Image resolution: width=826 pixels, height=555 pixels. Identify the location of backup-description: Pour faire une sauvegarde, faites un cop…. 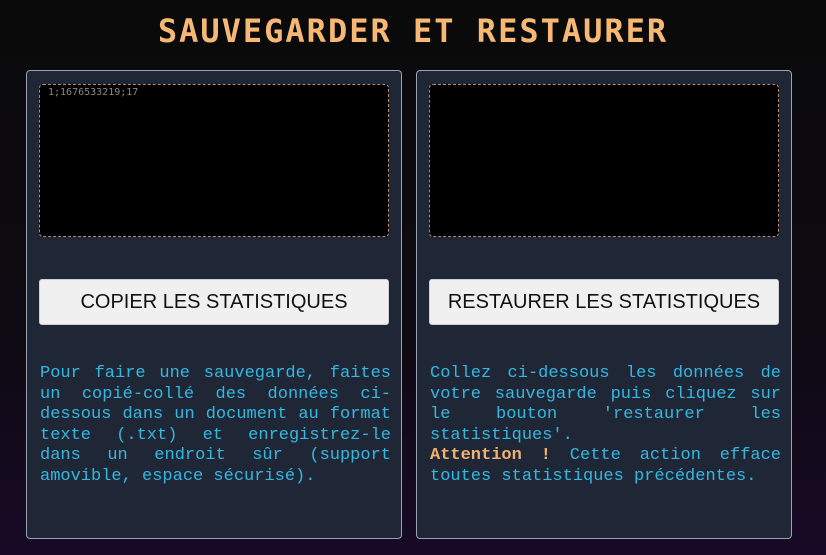
(215, 425).